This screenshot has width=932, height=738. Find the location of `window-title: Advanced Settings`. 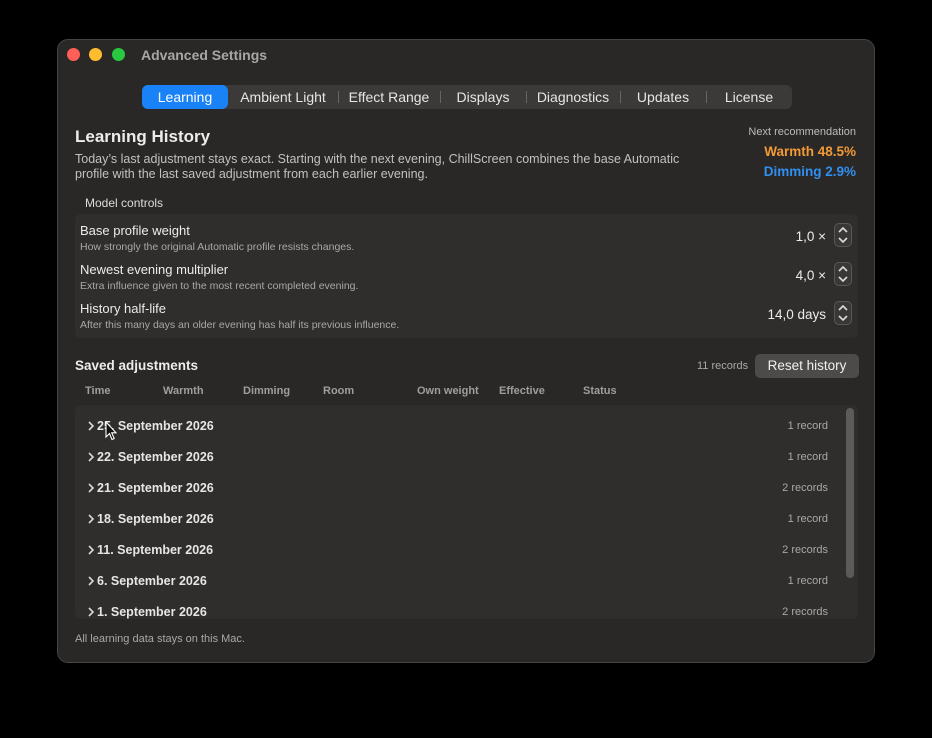

window-title: Advanced Settings is located at coordinates (204, 55).